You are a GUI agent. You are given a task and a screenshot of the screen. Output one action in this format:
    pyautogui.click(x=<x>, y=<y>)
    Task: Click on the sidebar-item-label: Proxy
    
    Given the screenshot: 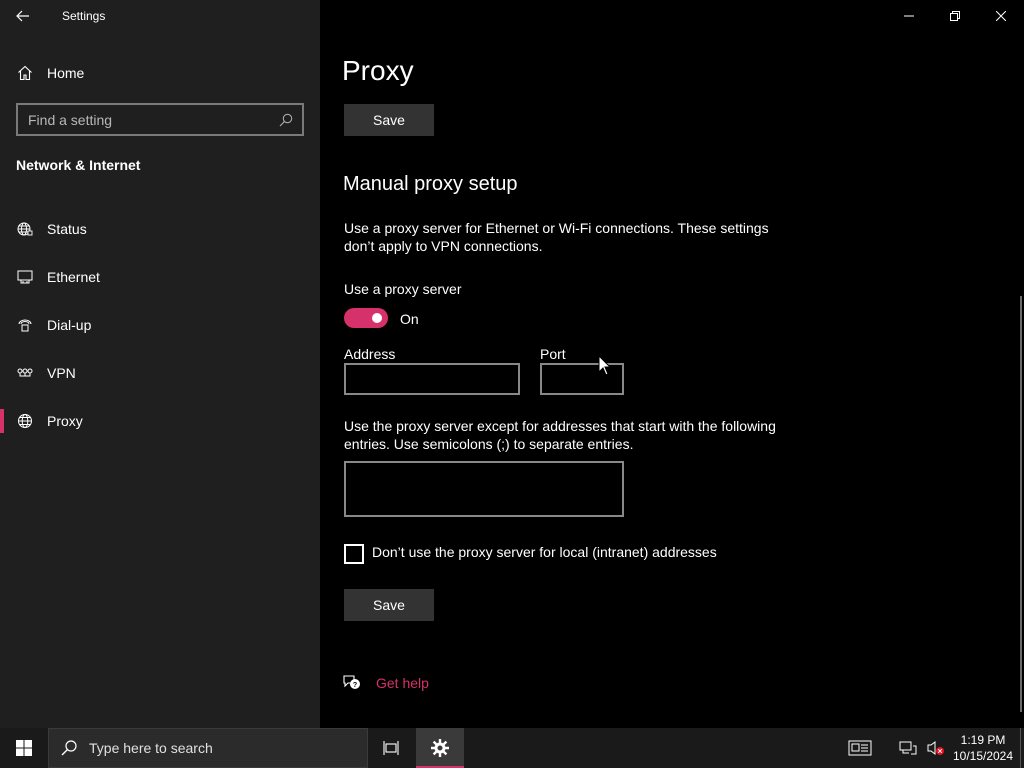 What is the action you would take?
    pyautogui.click(x=65, y=421)
    